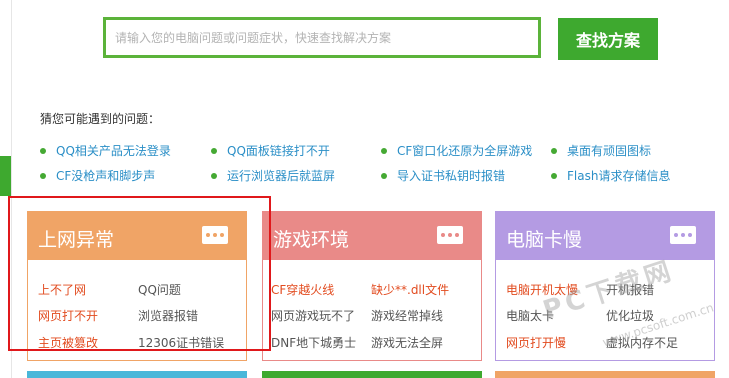  I want to click on card-link: QQ问题, so click(159, 289).